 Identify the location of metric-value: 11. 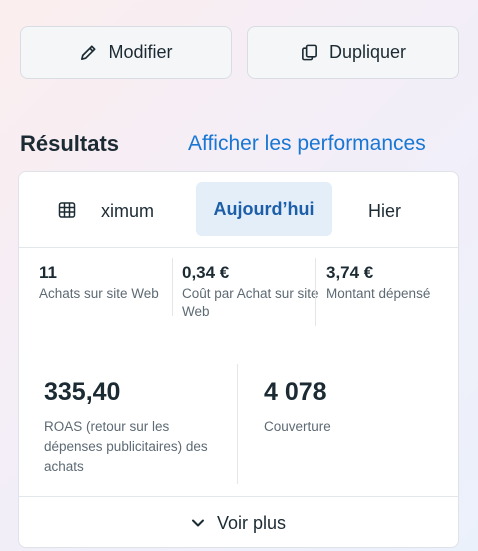
(48, 272).